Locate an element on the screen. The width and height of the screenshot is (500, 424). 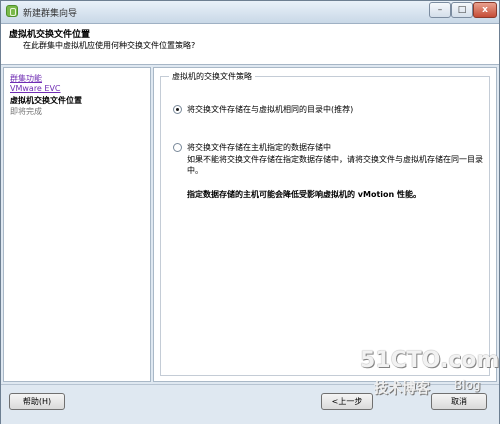
nav-item-cluster-features: 群集功能 is located at coordinates (26, 78).